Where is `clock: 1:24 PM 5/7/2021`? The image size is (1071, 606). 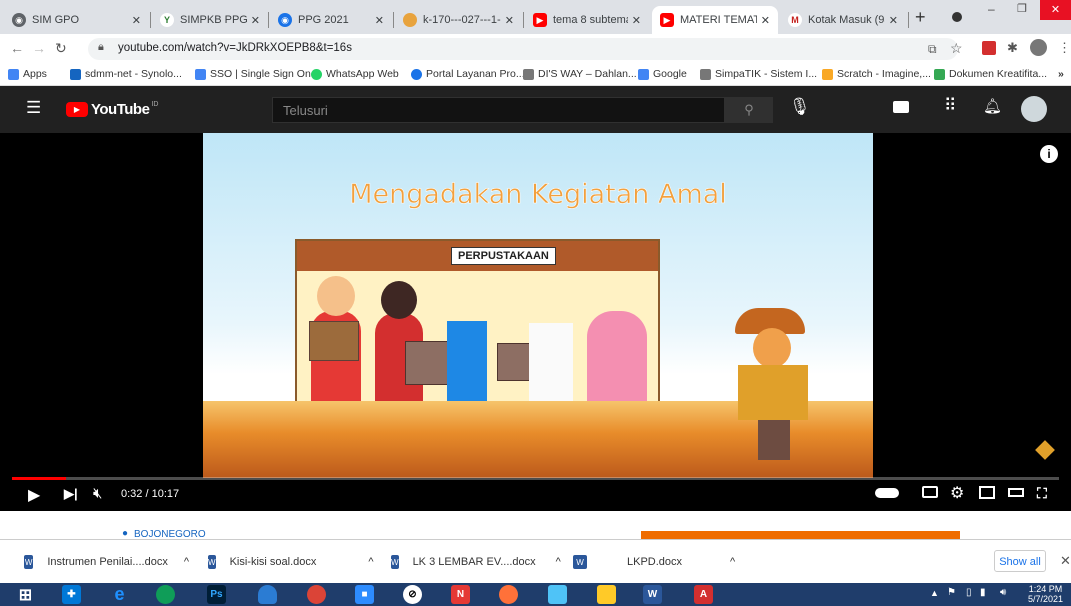
clock: 1:24 PM 5/7/2021 is located at coordinates (1045, 594).